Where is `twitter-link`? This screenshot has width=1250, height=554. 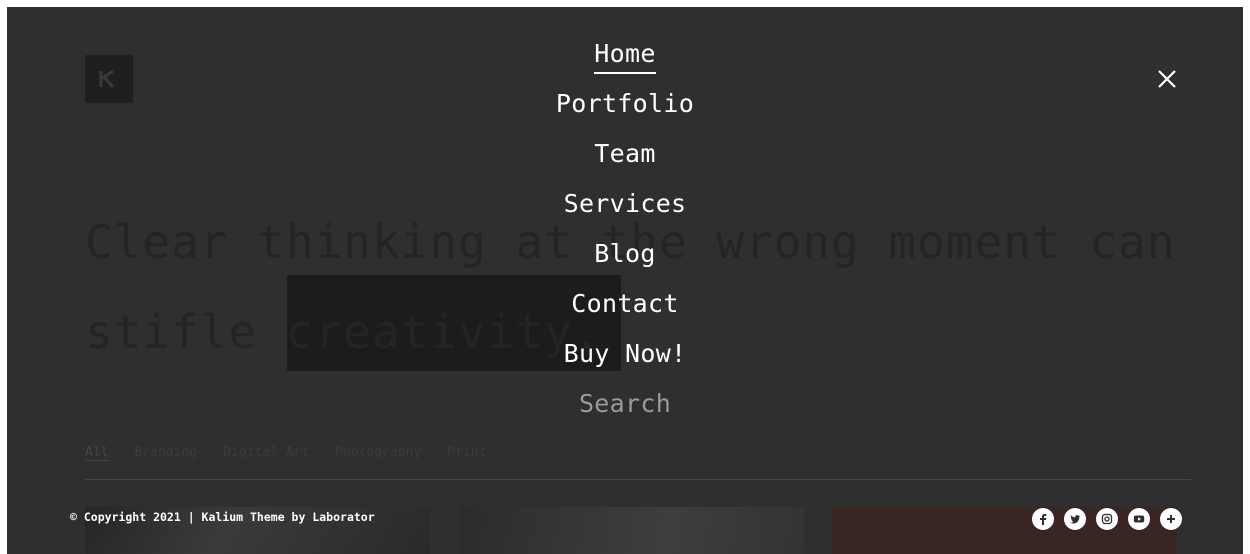
twitter-link is located at coordinates (1075, 519).